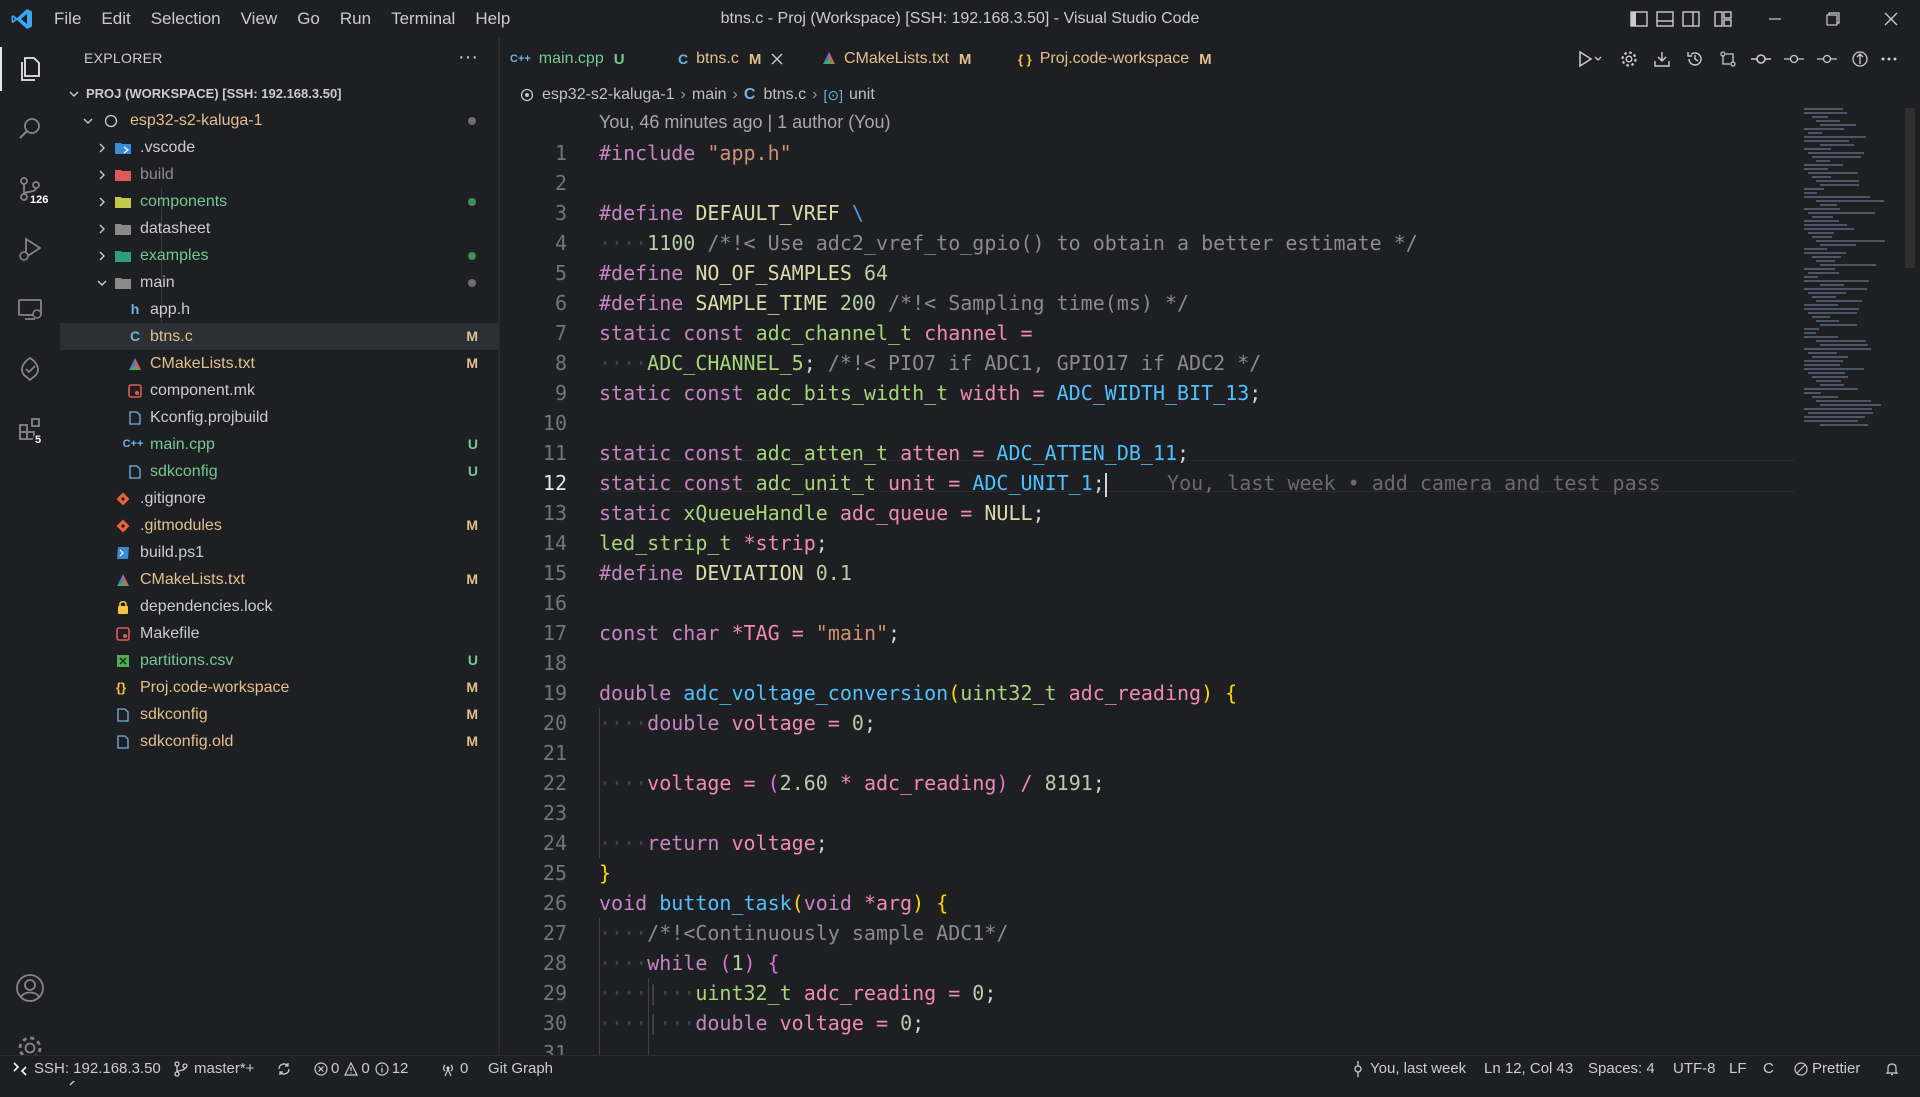 This screenshot has height=1097, width=1920. What do you see at coordinates (279, 228) in the screenshot?
I see `tree-folder-datasheet: datasheet` at bounding box center [279, 228].